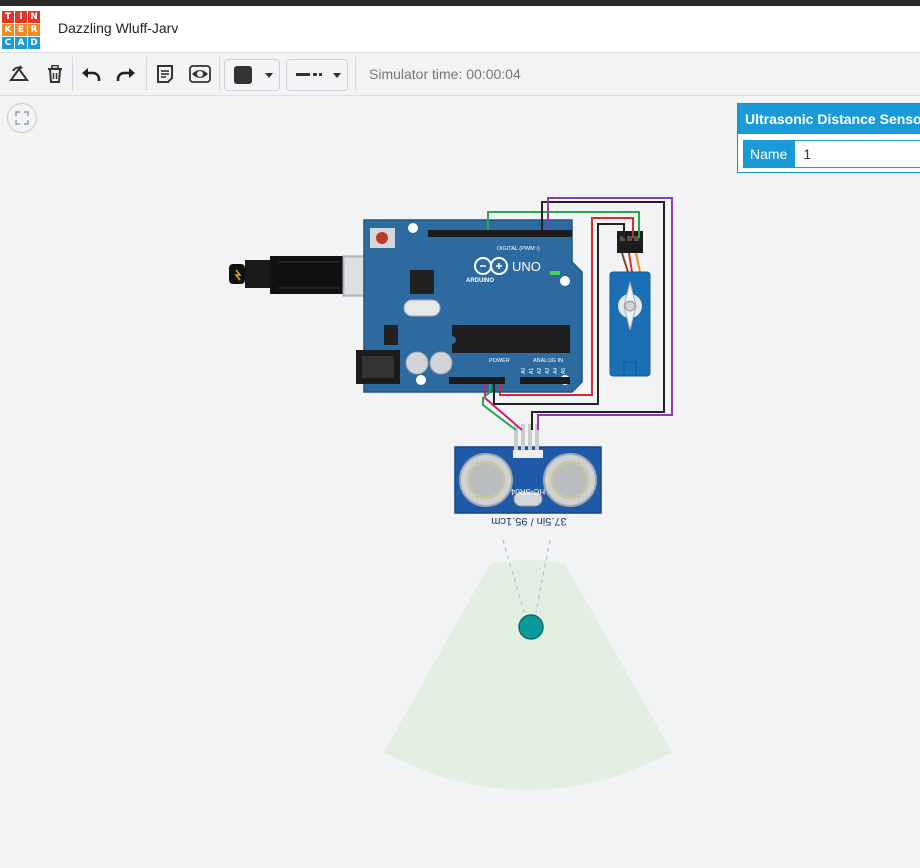  Describe the element at coordinates (548, 371) in the screenshot. I see `analog-pin-label: A3` at that location.